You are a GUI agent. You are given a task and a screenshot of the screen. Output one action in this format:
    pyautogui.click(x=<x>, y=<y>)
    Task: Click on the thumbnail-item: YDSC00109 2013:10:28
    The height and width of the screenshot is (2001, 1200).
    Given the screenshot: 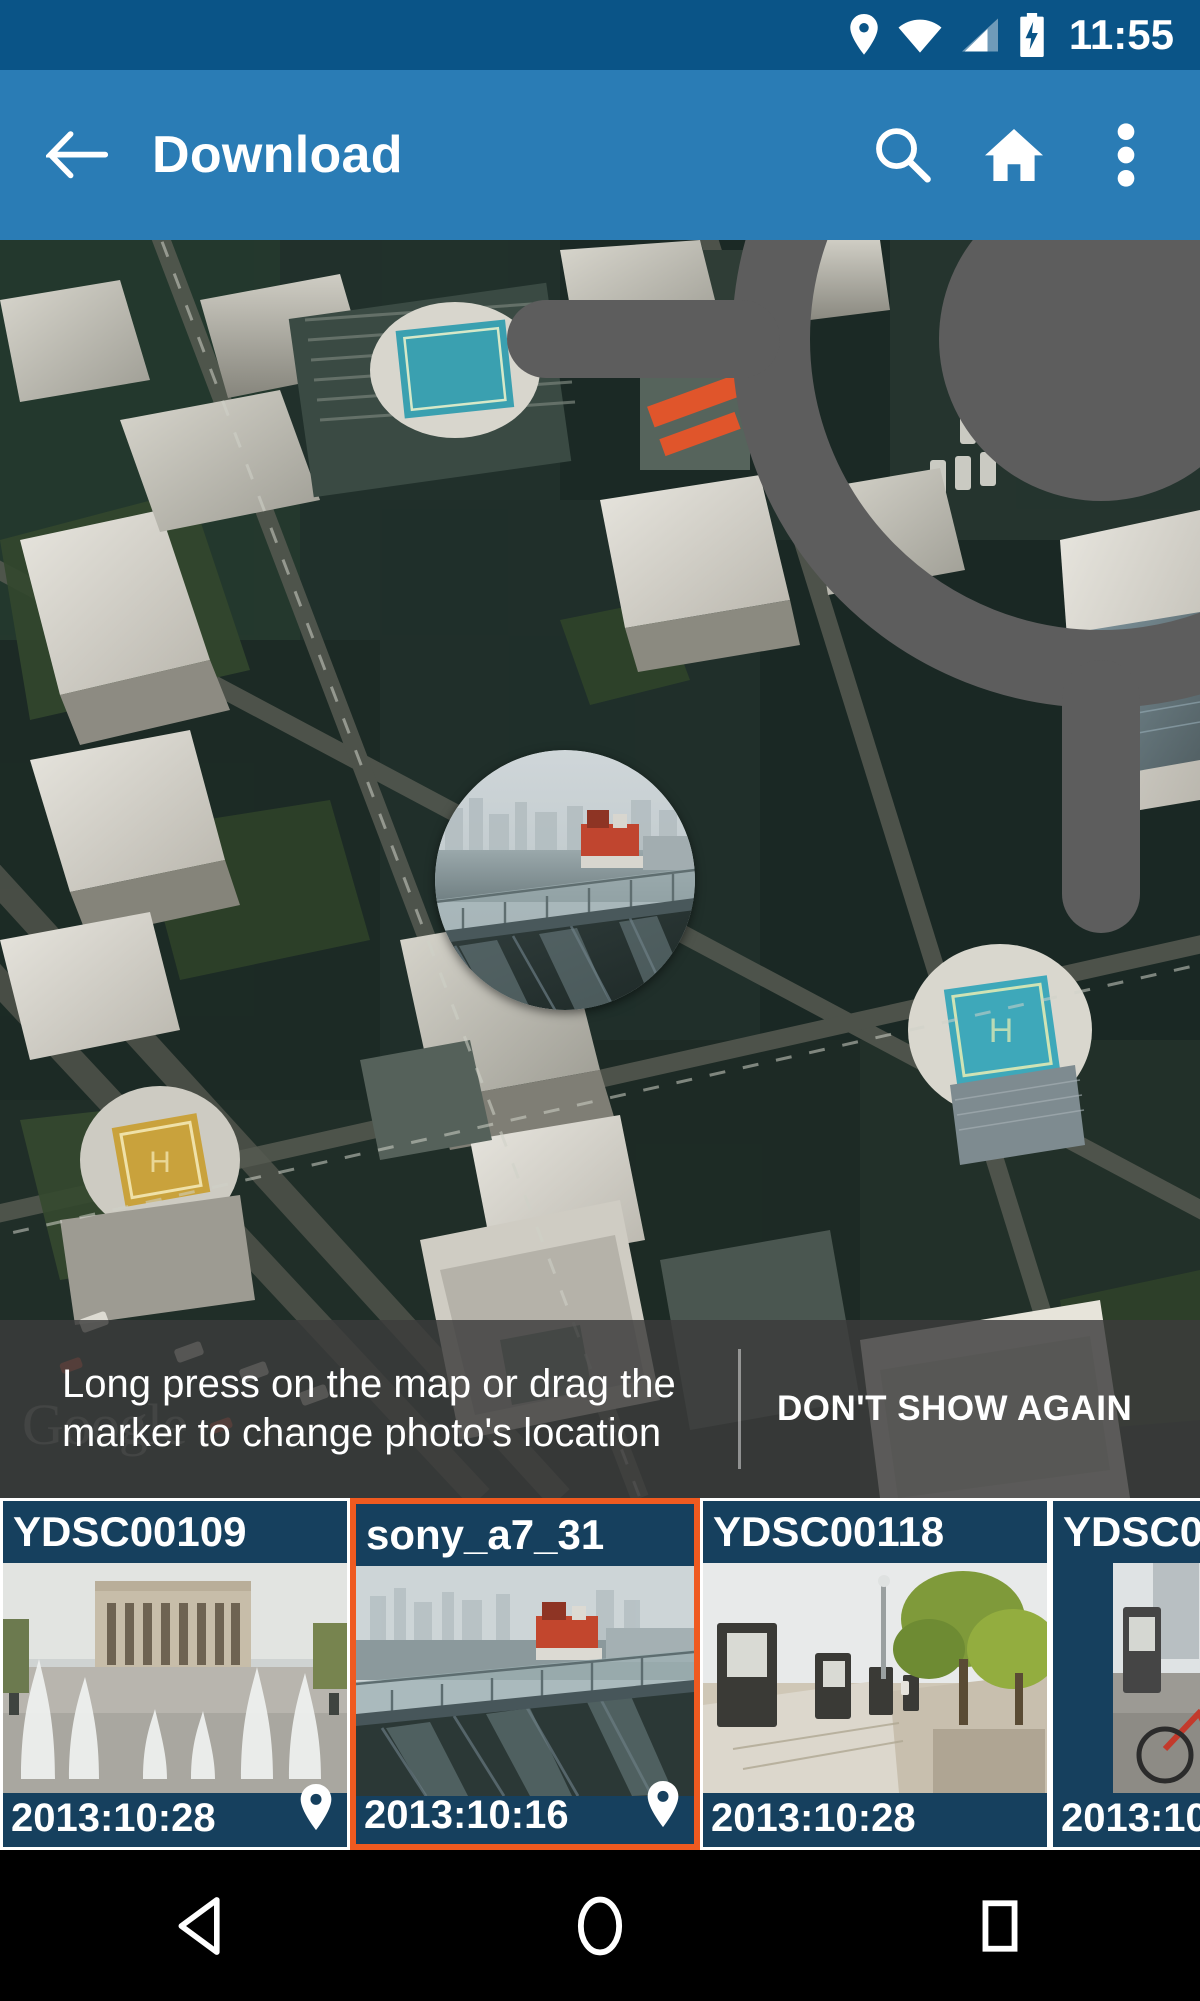 What is the action you would take?
    pyautogui.click(x=175, y=1674)
    